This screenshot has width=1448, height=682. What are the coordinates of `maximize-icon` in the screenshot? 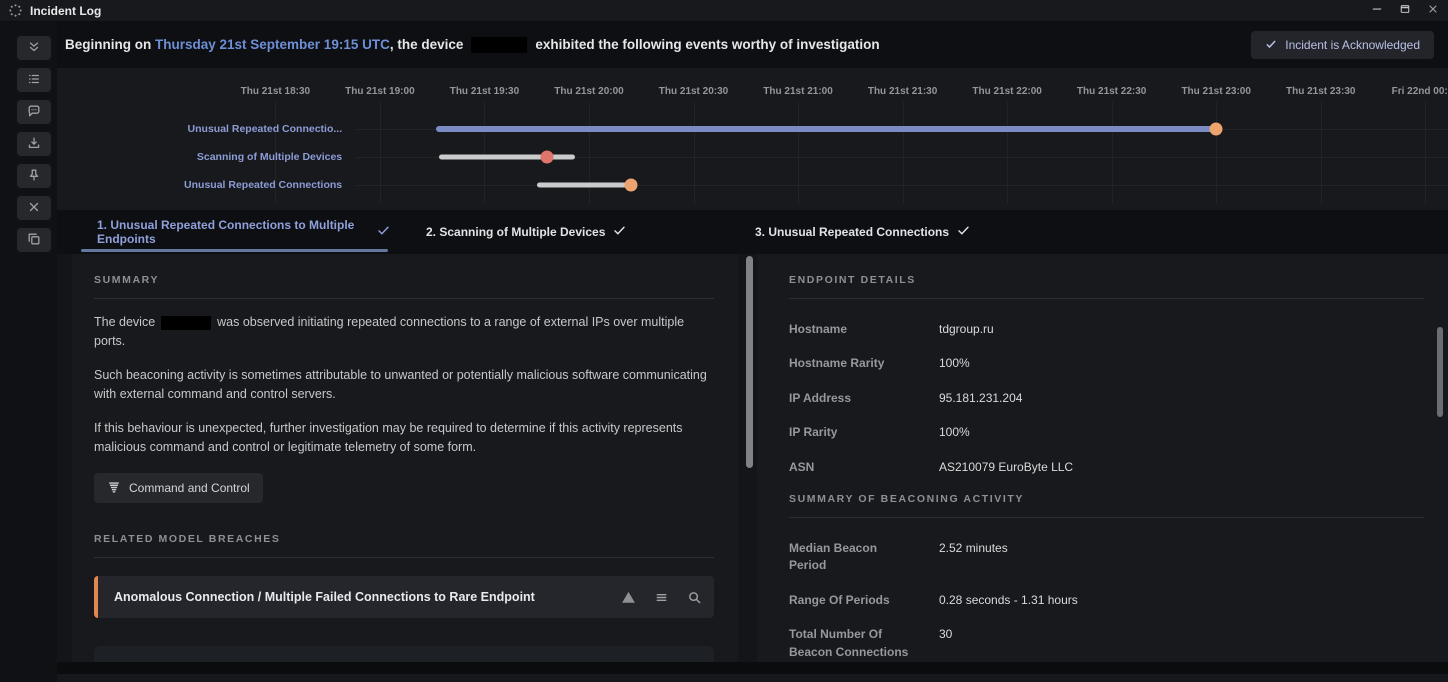 It's located at (1405, 11).